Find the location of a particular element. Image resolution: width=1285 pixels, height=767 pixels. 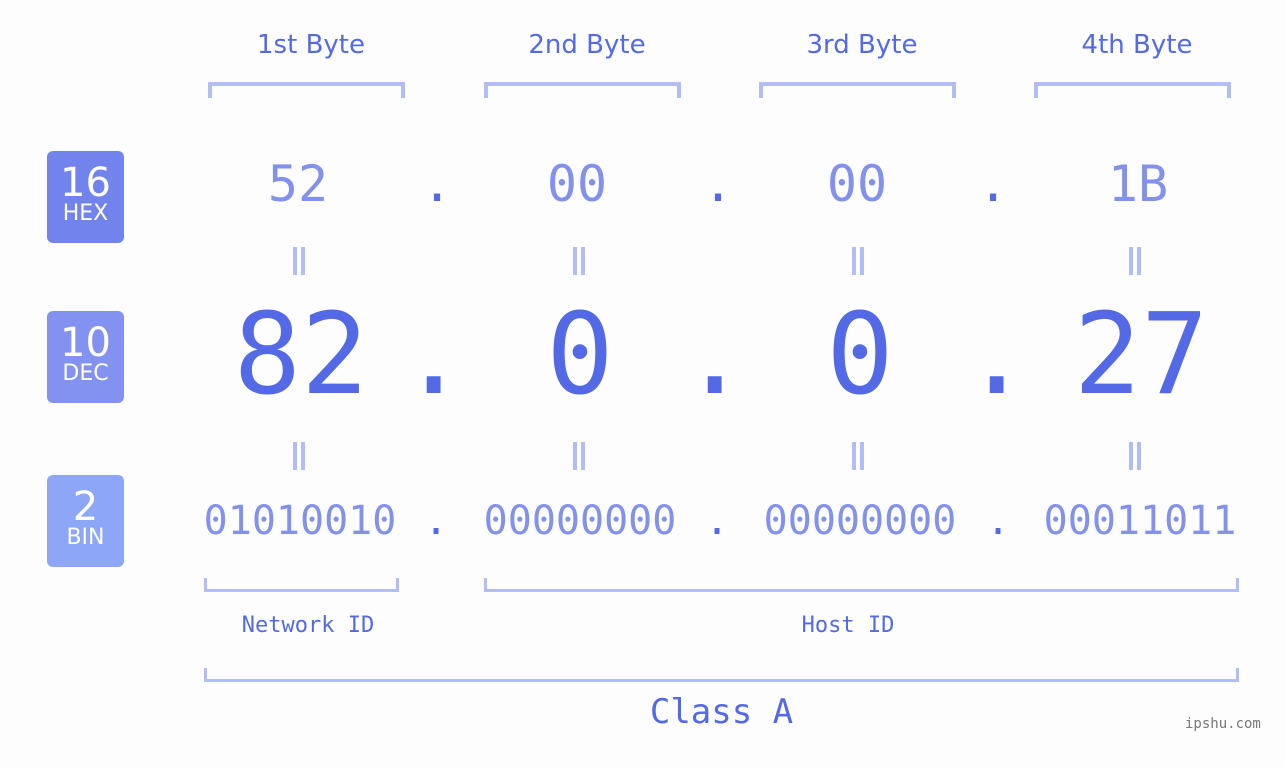

dec-badge: 10 DEC is located at coordinates (85, 357).